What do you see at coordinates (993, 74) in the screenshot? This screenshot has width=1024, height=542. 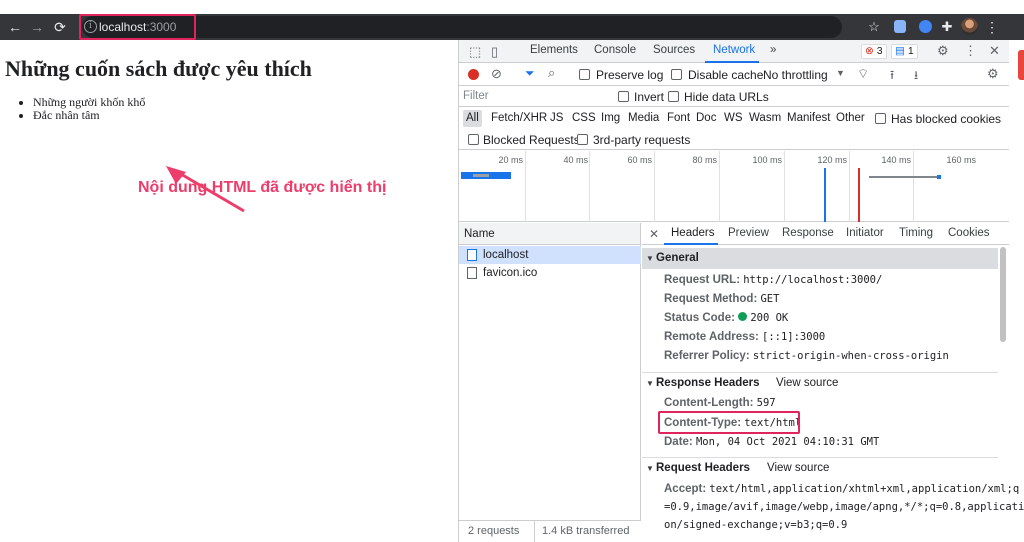 I see `network-settings-gear-icon: ⚙` at bounding box center [993, 74].